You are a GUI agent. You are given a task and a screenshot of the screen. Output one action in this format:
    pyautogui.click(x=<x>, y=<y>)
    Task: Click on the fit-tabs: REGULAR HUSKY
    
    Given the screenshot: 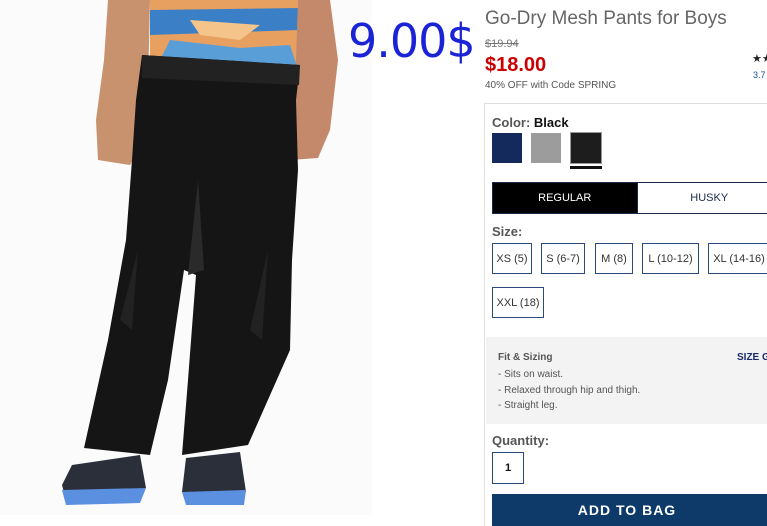 What is the action you would take?
    pyautogui.click(x=629, y=198)
    